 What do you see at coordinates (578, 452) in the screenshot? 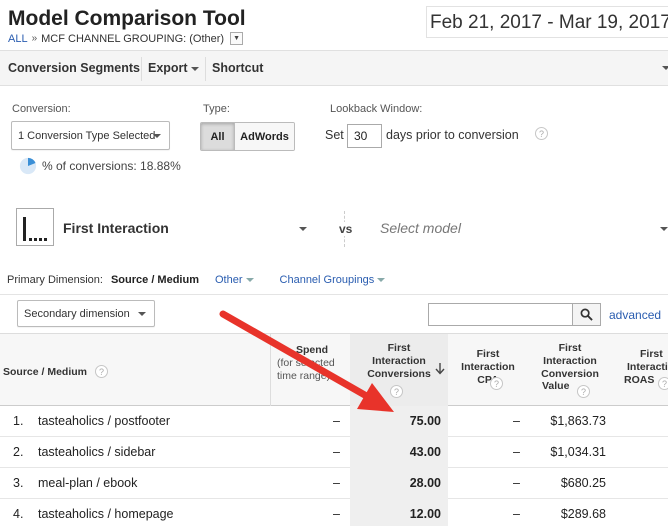
I see `row-conversion-value: $1,034.31` at bounding box center [578, 452].